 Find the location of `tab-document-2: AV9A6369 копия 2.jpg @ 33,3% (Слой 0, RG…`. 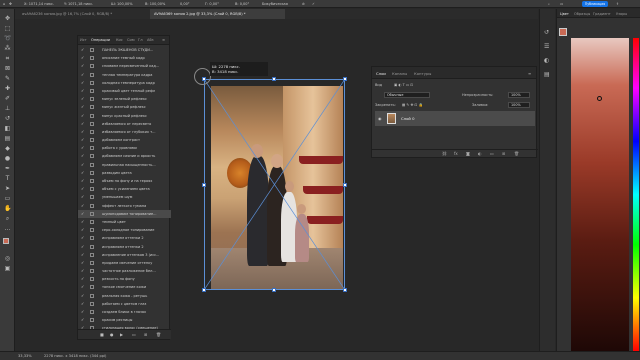

tab-document-2: AV9A6369 копия 2.jpg @ 33,3% (Слой 0, RG… is located at coordinates (217, 14).